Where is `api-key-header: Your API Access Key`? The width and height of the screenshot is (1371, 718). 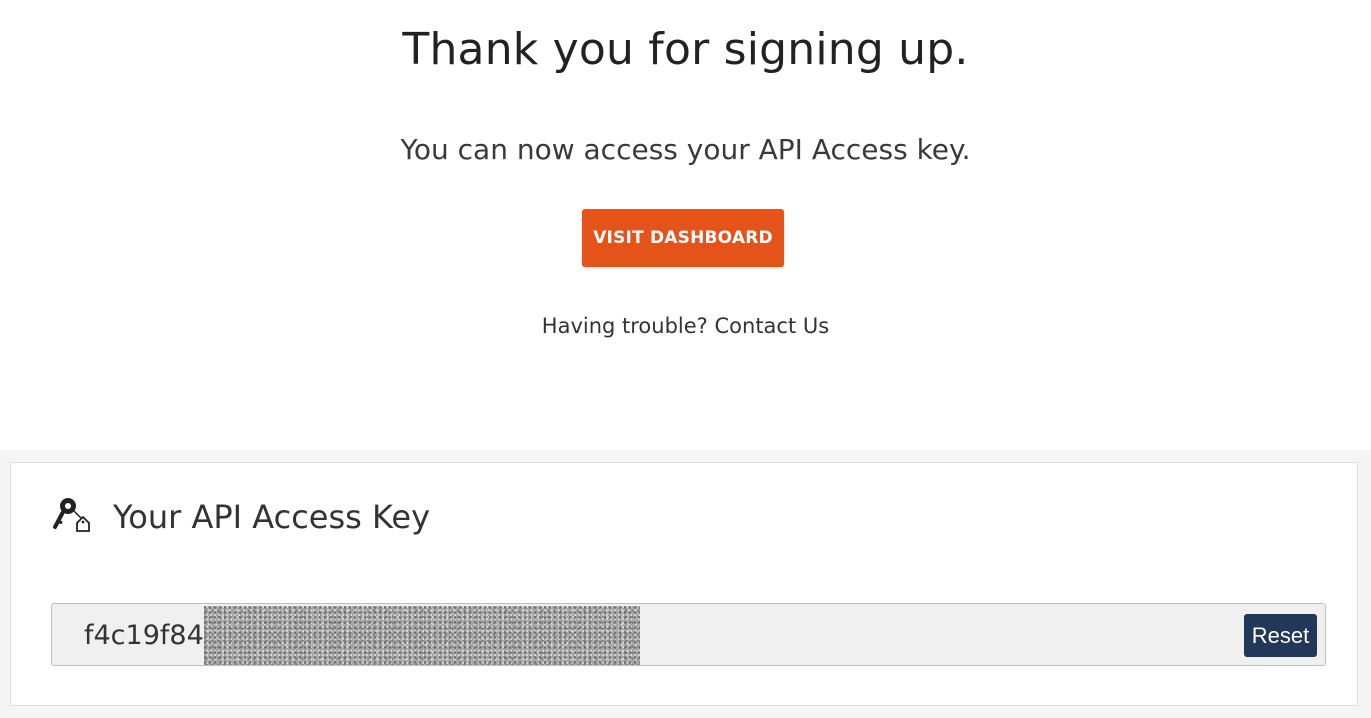
api-key-header: Your API Access Key is located at coordinates (240, 517).